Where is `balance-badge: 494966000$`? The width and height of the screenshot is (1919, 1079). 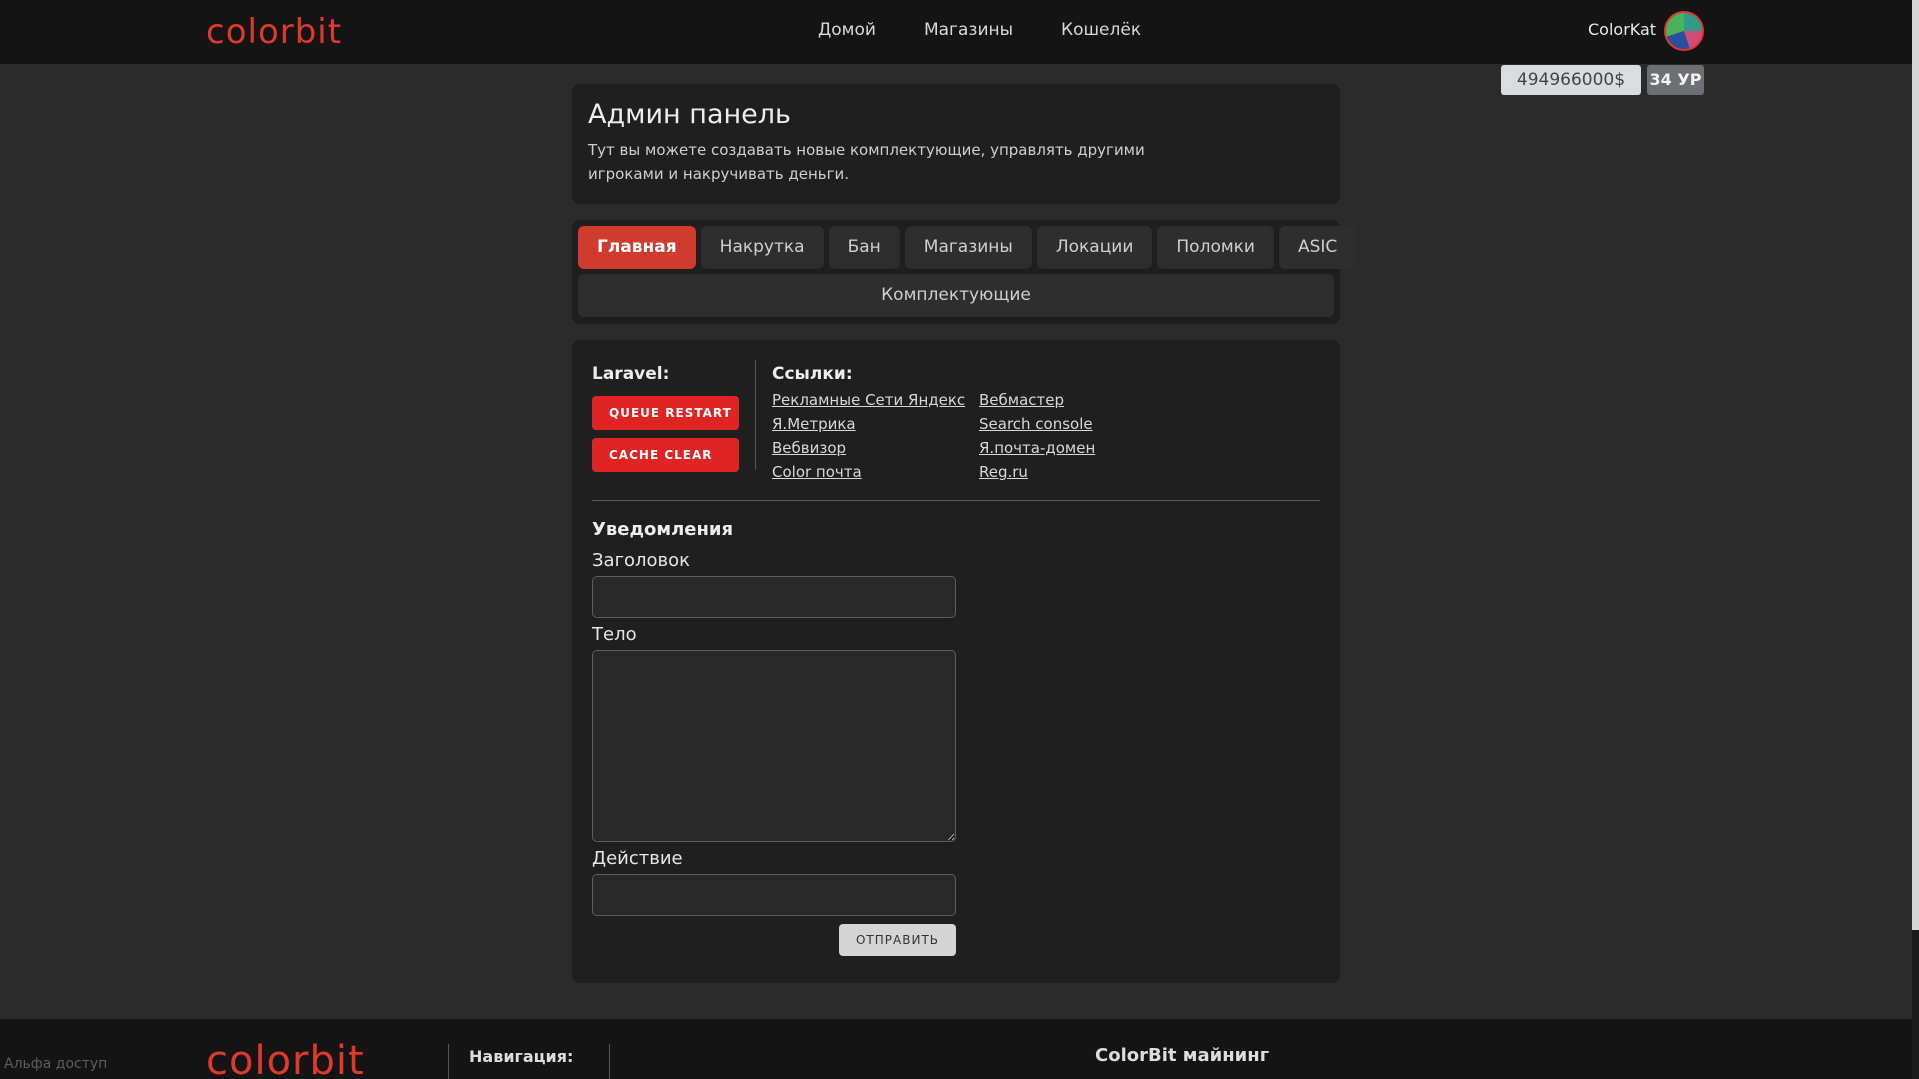
balance-badge: 494966000$ is located at coordinates (1571, 80).